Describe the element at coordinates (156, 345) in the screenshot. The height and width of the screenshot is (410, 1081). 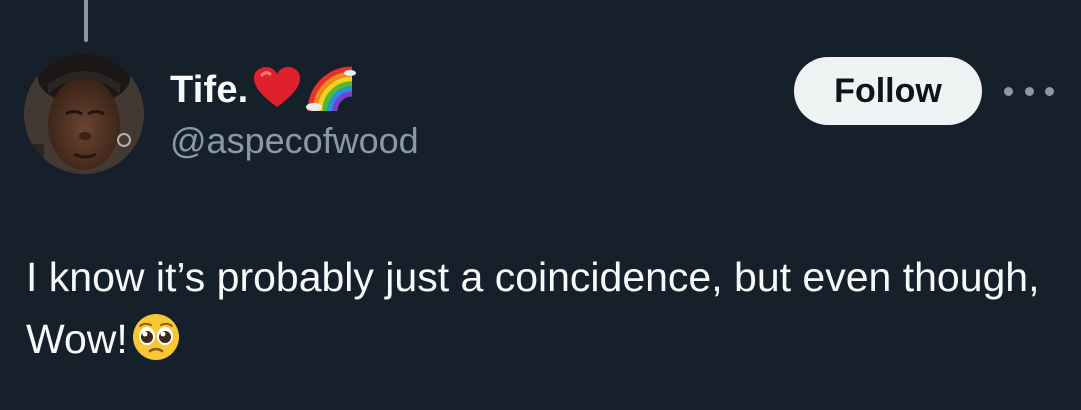
I see `pleading-face-icon` at that location.